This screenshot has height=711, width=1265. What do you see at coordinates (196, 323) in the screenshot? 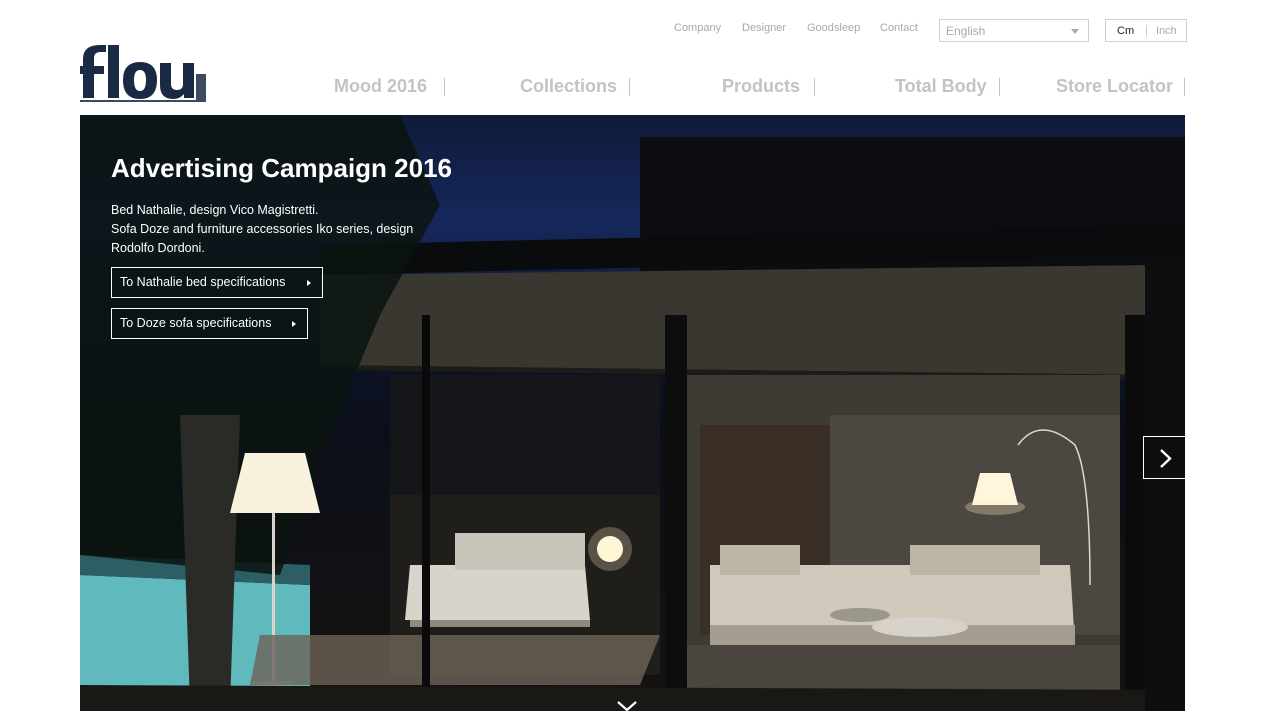
I see `doze-specs-button-label: To Doze sofa specifications` at bounding box center [196, 323].